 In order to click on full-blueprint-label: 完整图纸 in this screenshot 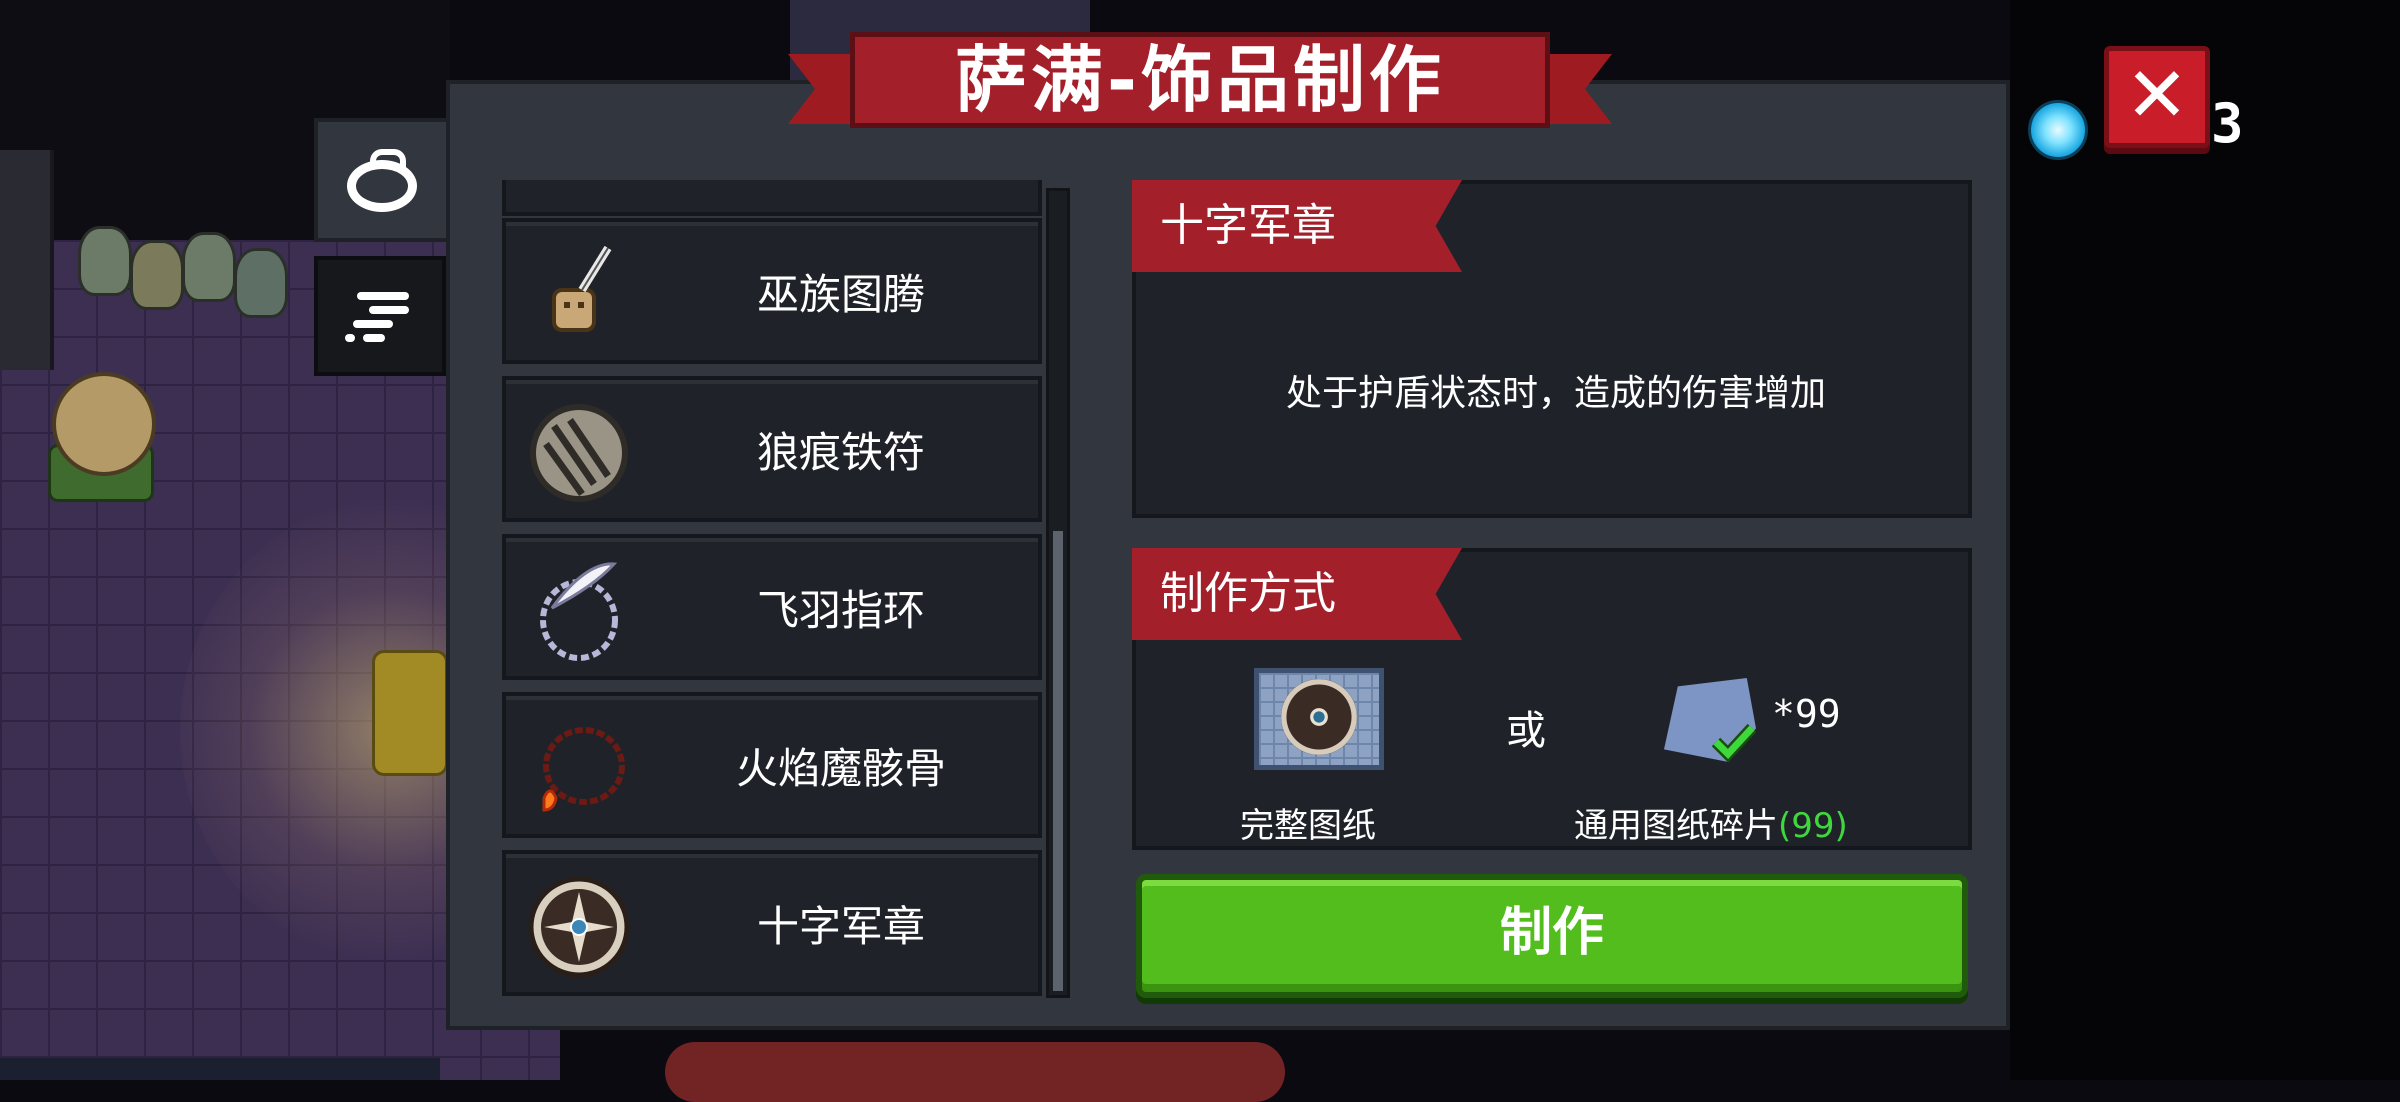, I will do `click(1308, 826)`.